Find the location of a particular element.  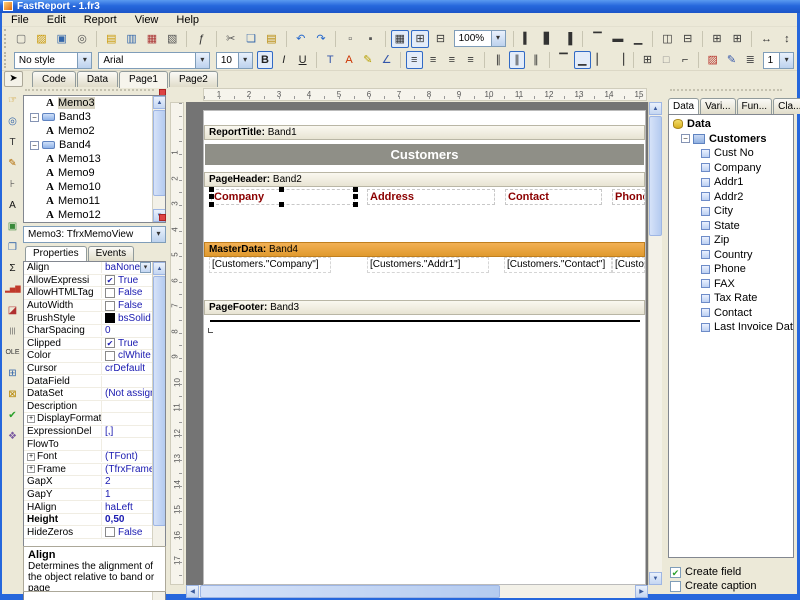

title-memo: Customers is located at coordinates (424, 154).